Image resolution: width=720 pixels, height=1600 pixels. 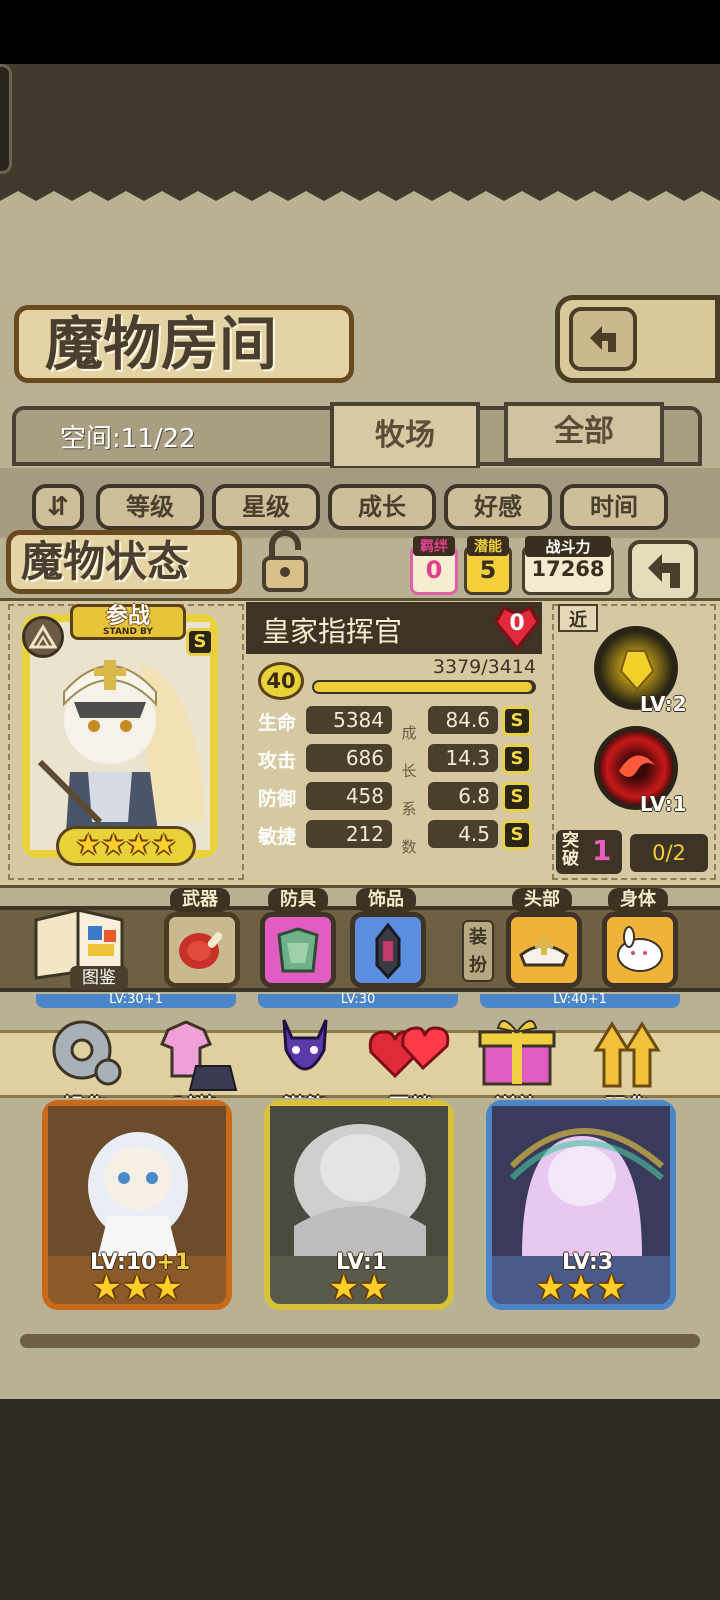 What do you see at coordinates (349, 758) in the screenshot?
I see `stat-value: 686` at bounding box center [349, 758].